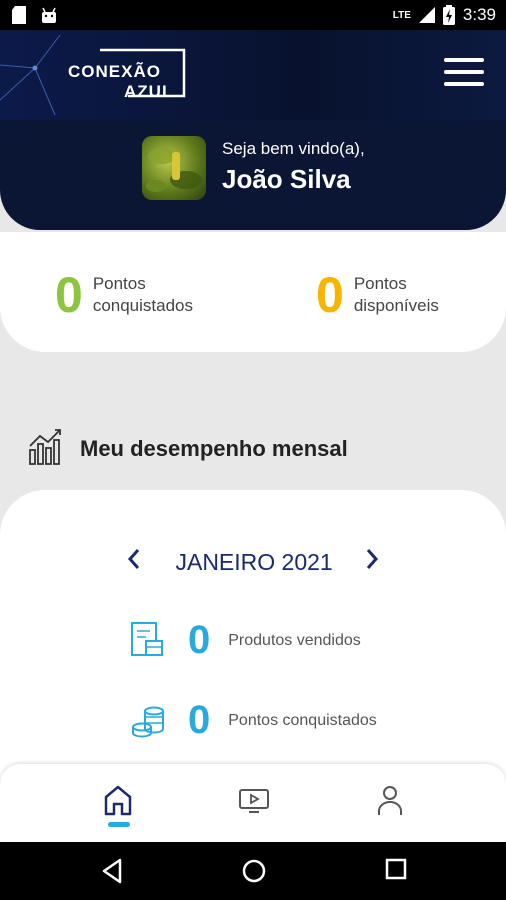 The width and height of the screenshot is (506, 900). I want to click on battery-icon, so click(448, 15).